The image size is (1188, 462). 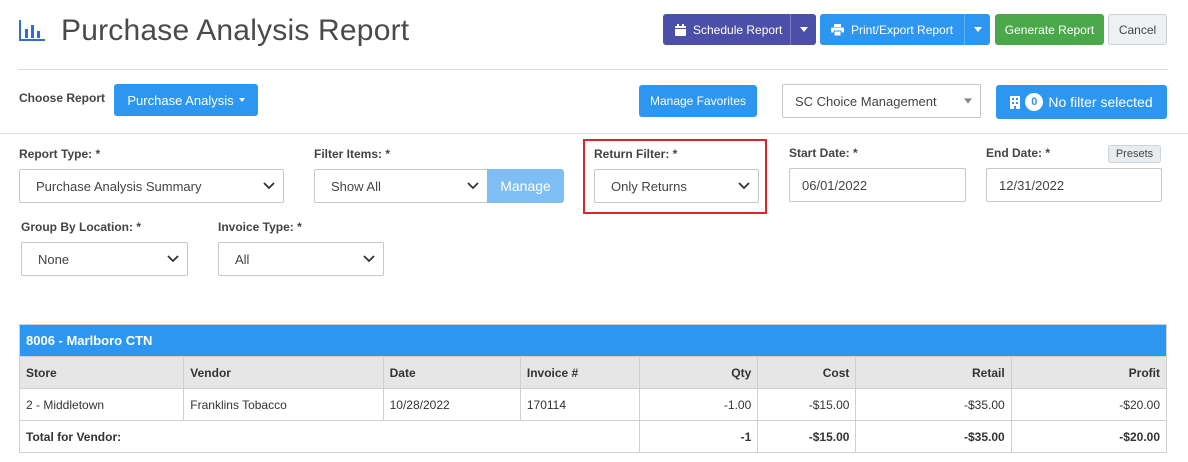 What do you see at coordinates (699, 372) in the screenshot?
I see `column-header-qty: Qty` at bounding box center [699, 372].